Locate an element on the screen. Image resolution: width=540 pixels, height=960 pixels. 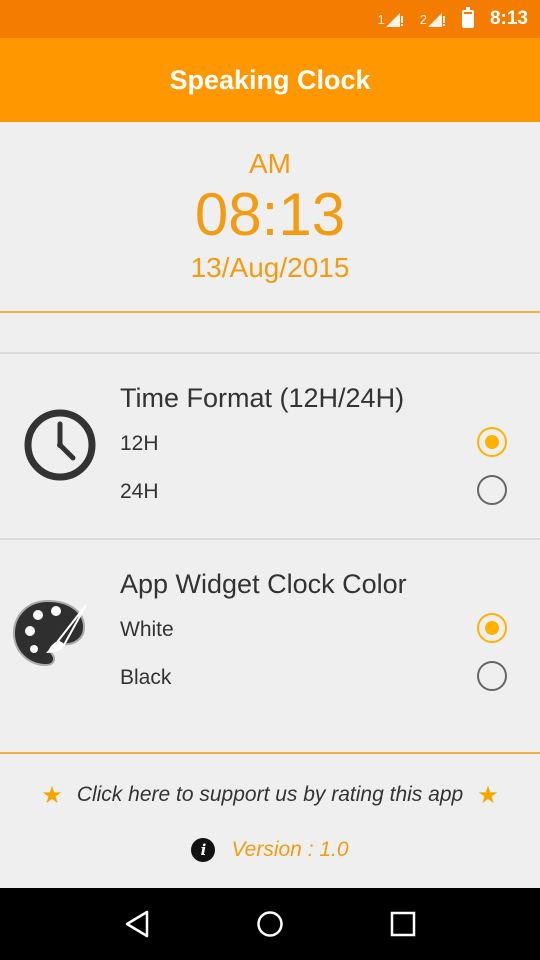
version-text: Version : 1.0 is located at coordinates (290, 849).